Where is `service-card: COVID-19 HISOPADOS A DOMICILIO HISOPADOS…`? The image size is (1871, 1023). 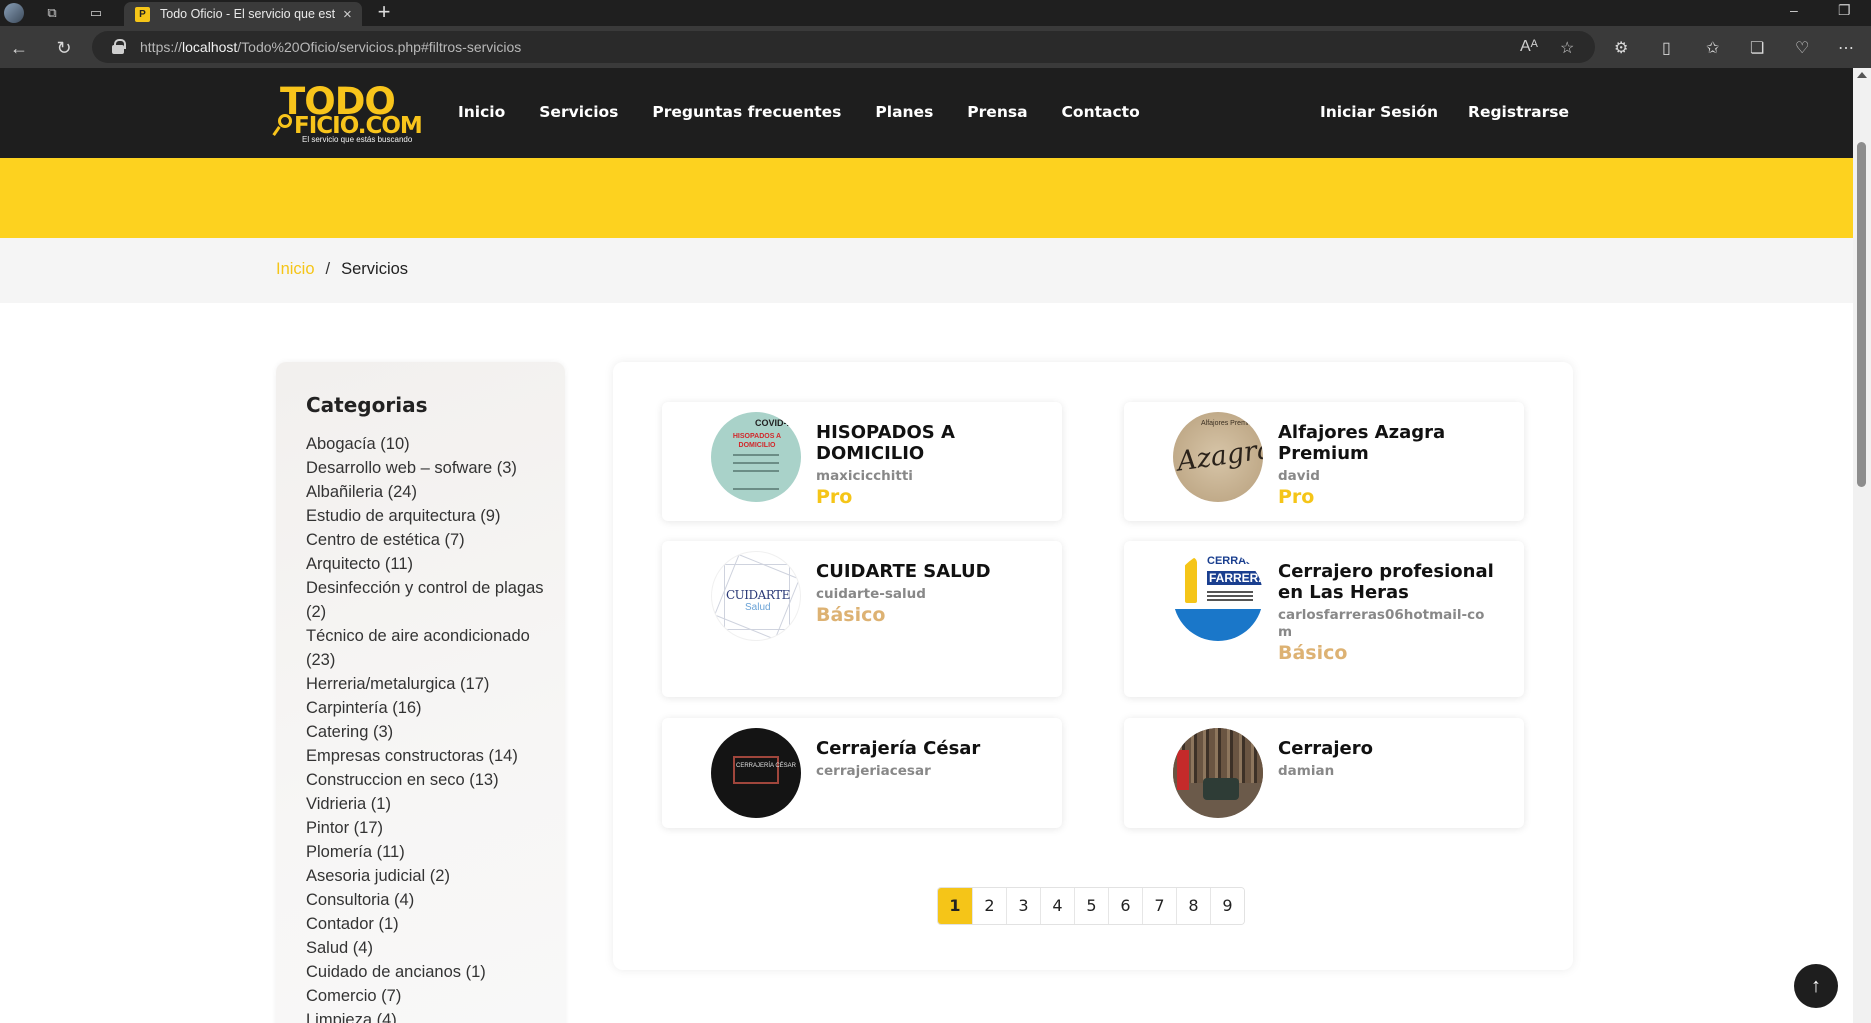 service-card: COVID-19 HISOPADOS A DOMICILIO HISOPADOS… is located at coordinates (862, 461).